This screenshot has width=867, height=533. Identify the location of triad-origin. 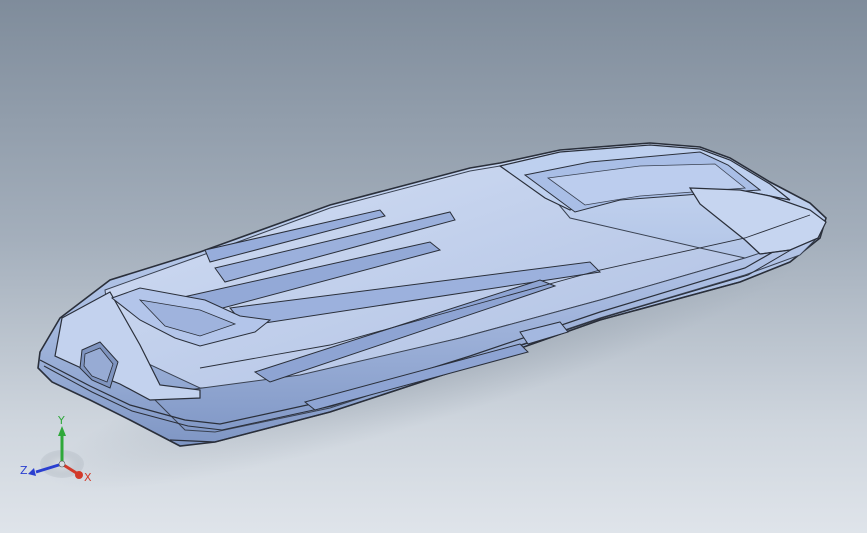
(62, 464).